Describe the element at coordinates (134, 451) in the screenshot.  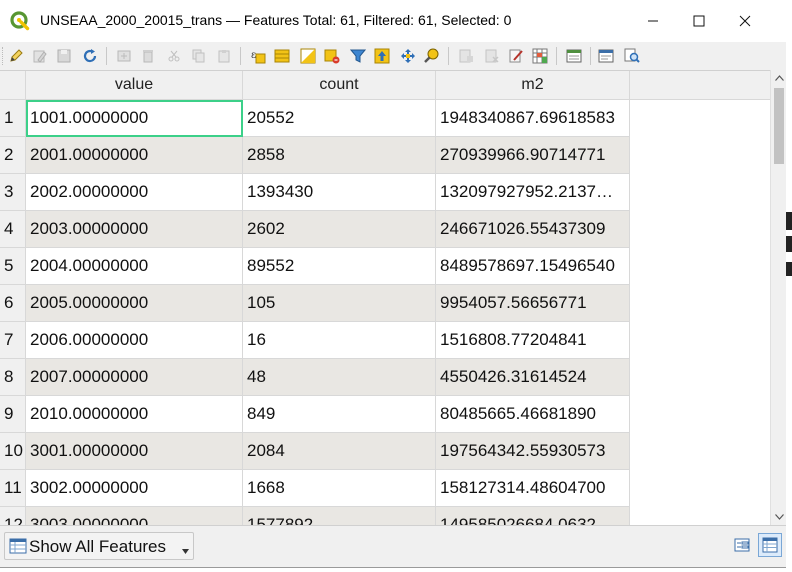
I see `cell-value: 3001.00000000` at that location.